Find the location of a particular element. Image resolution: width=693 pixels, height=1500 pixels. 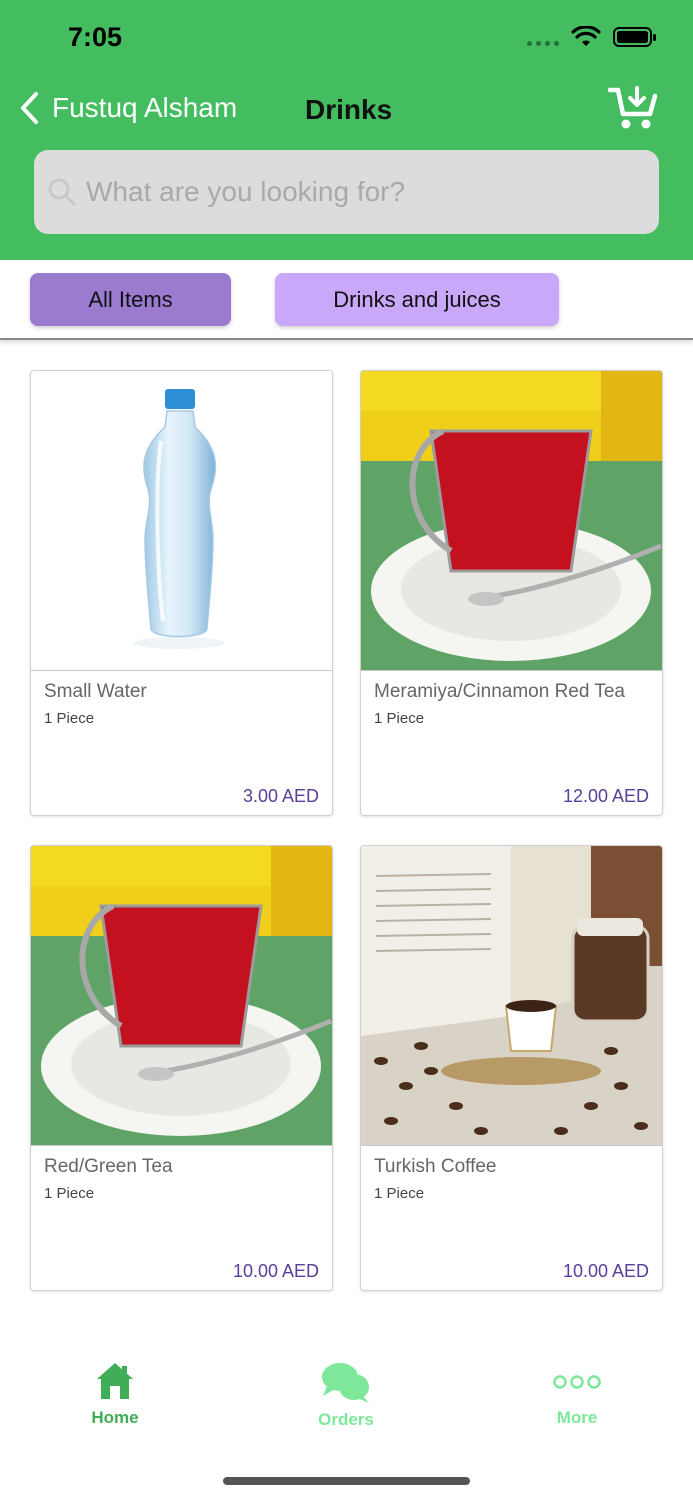

status-time: 7:05 is located at coordinates (95, 37).